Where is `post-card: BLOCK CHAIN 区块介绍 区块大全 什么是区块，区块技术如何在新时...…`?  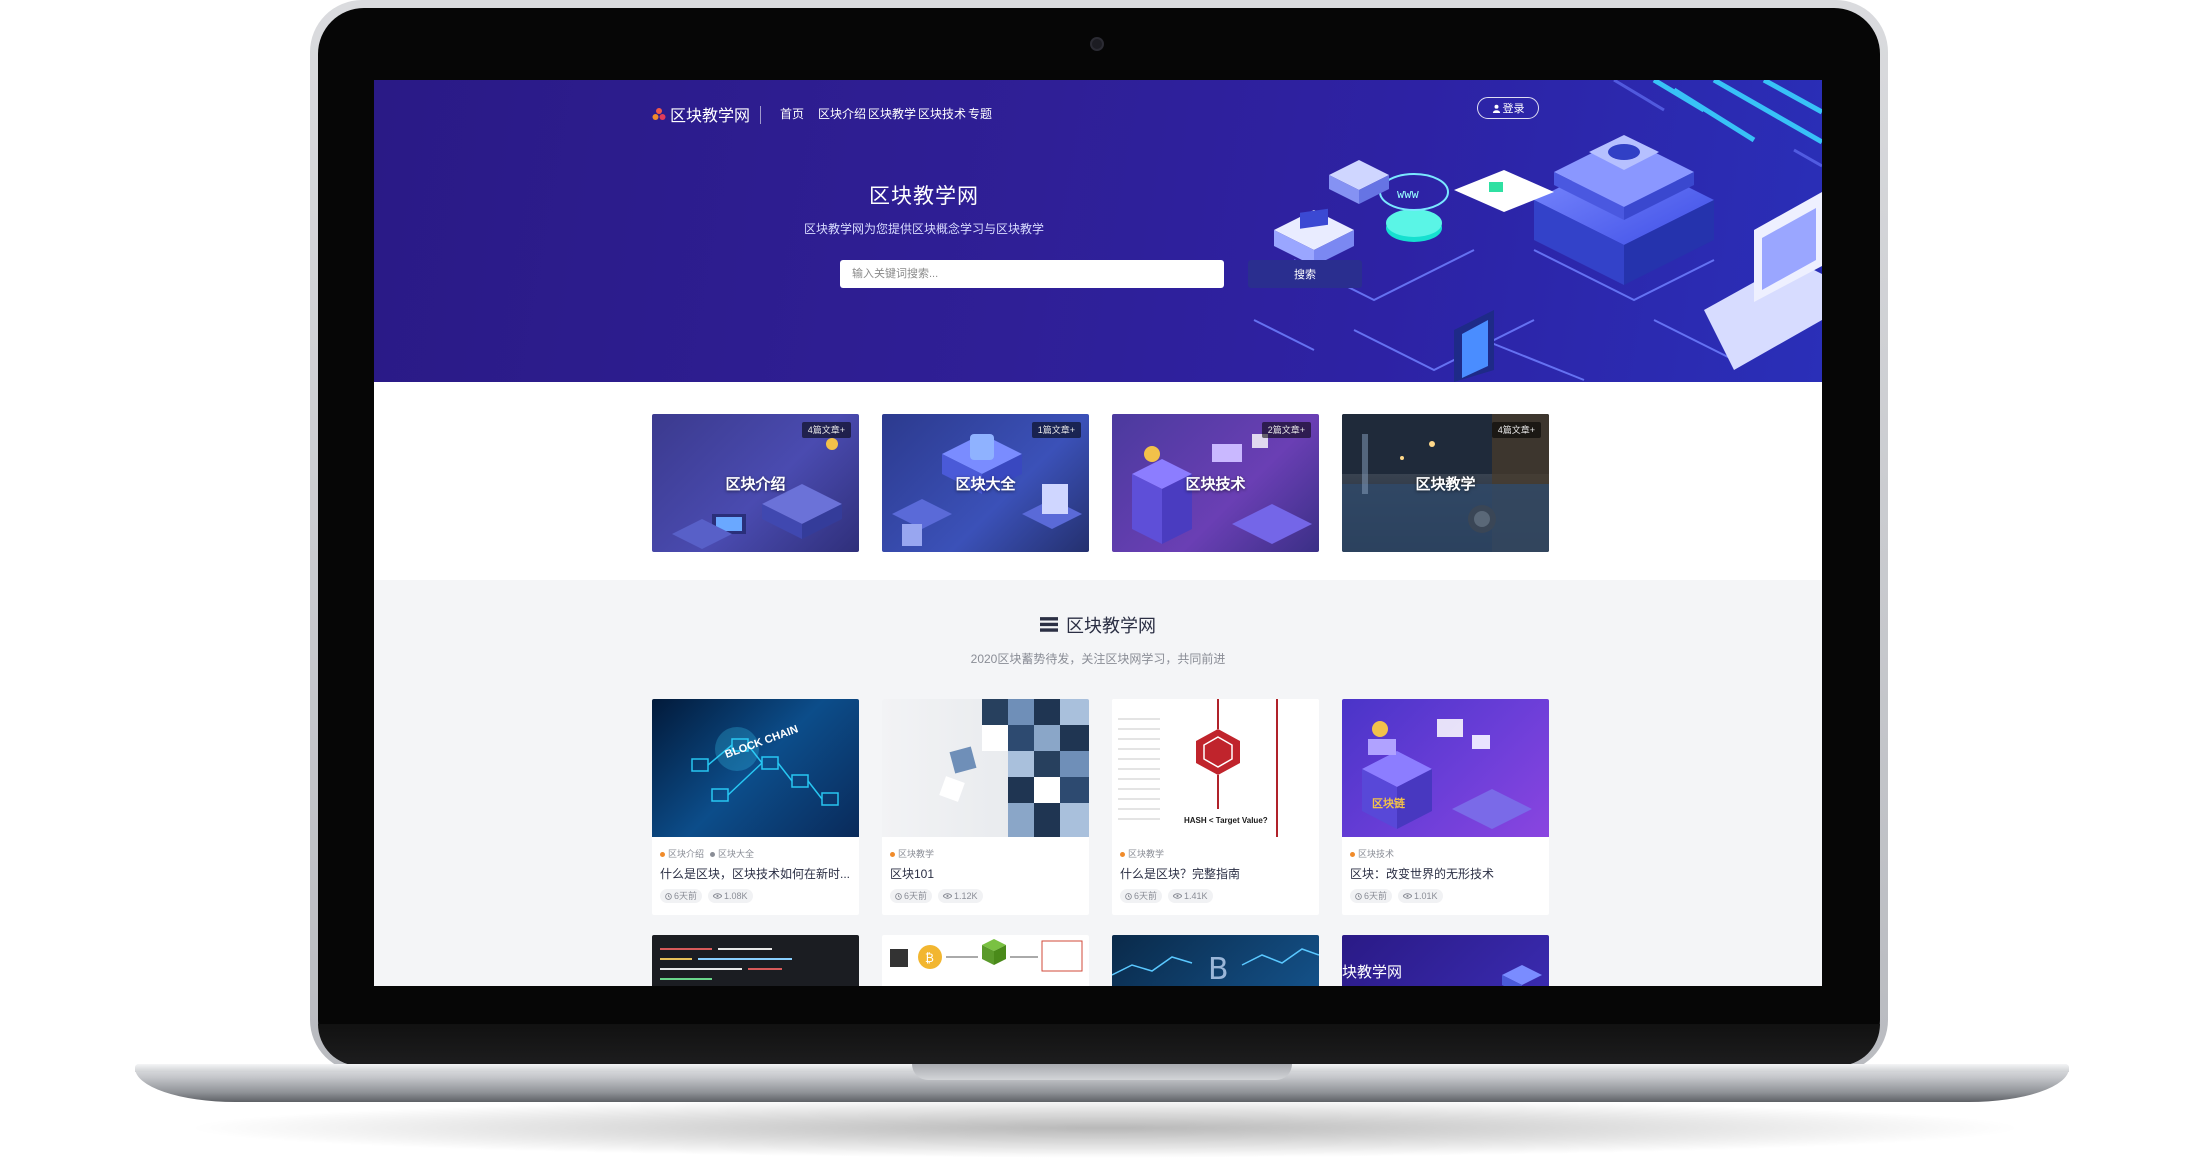 post-card: BLOCK CHAIN 区块介绍 区块大全 什么是区块，区块技术如何在新时...… is located at coordinates (755, 807).